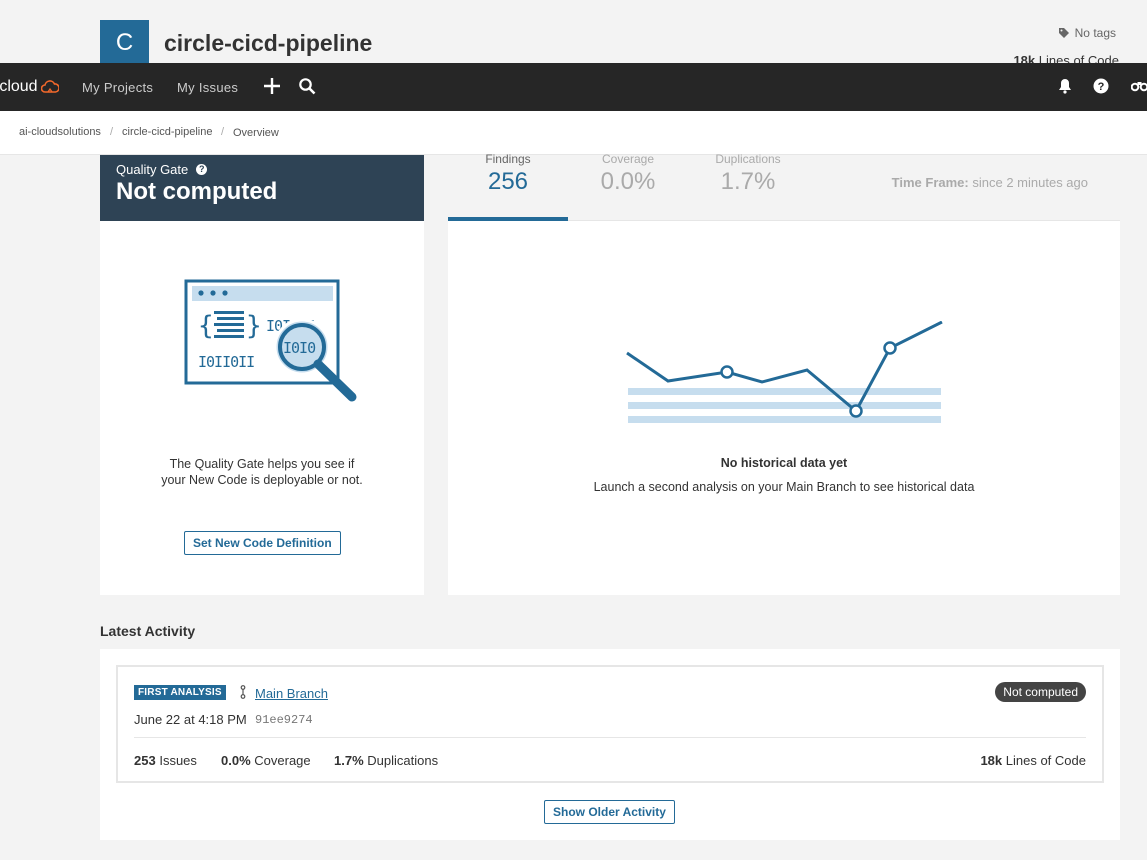 Image resolution: width=1147 pixels, height=860 pixels. Describe the element at coordinates (628, 159) in the screenshot. I see `tab-coverage-label: Coverage` at that location.